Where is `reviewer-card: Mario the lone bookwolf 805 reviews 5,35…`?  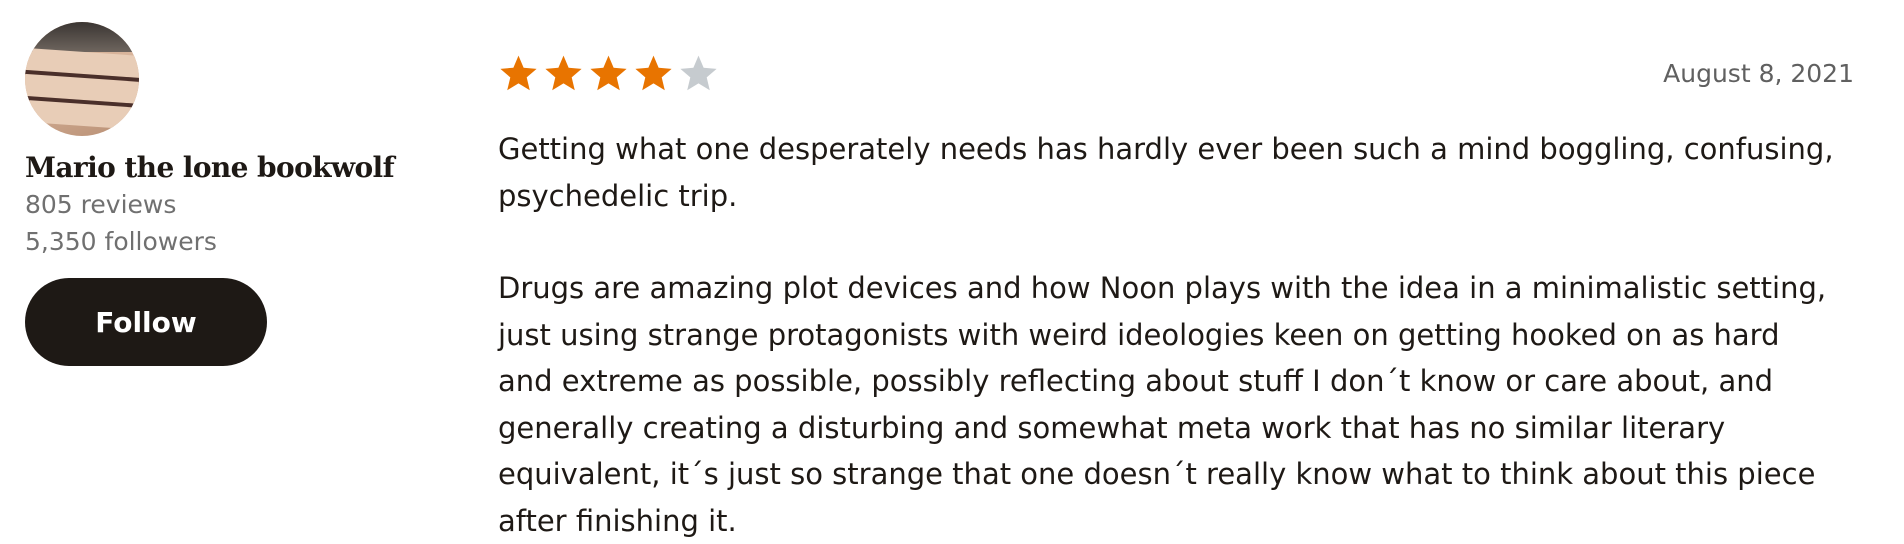 reviewer-card: Mario the lone bookwolf 805 reviews 5,35… is located at coordinates (225, 194).